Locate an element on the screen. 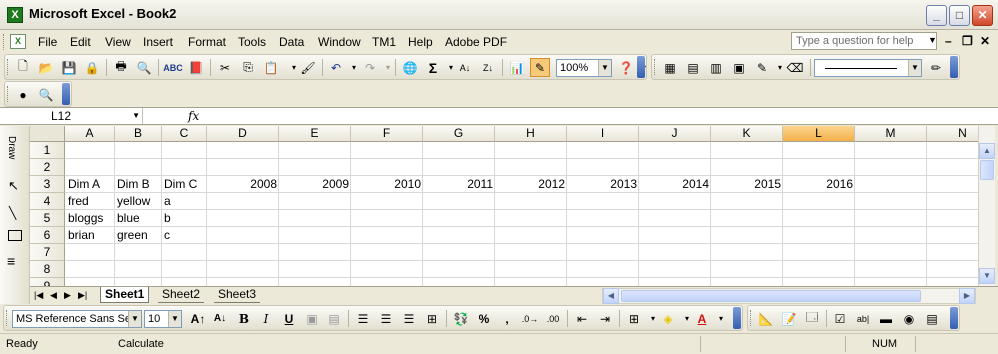 Image resolution: width=998 pixels, height=354 pixels. option-button-icon: ◉ is located at coordinates (909, 318).